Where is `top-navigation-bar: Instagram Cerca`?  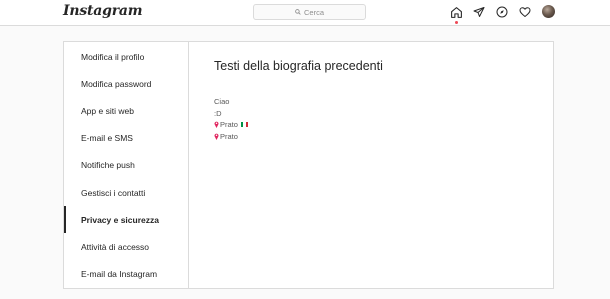 top-navigation-bar: Instagram Cerca is located at coordinates (305, 13).